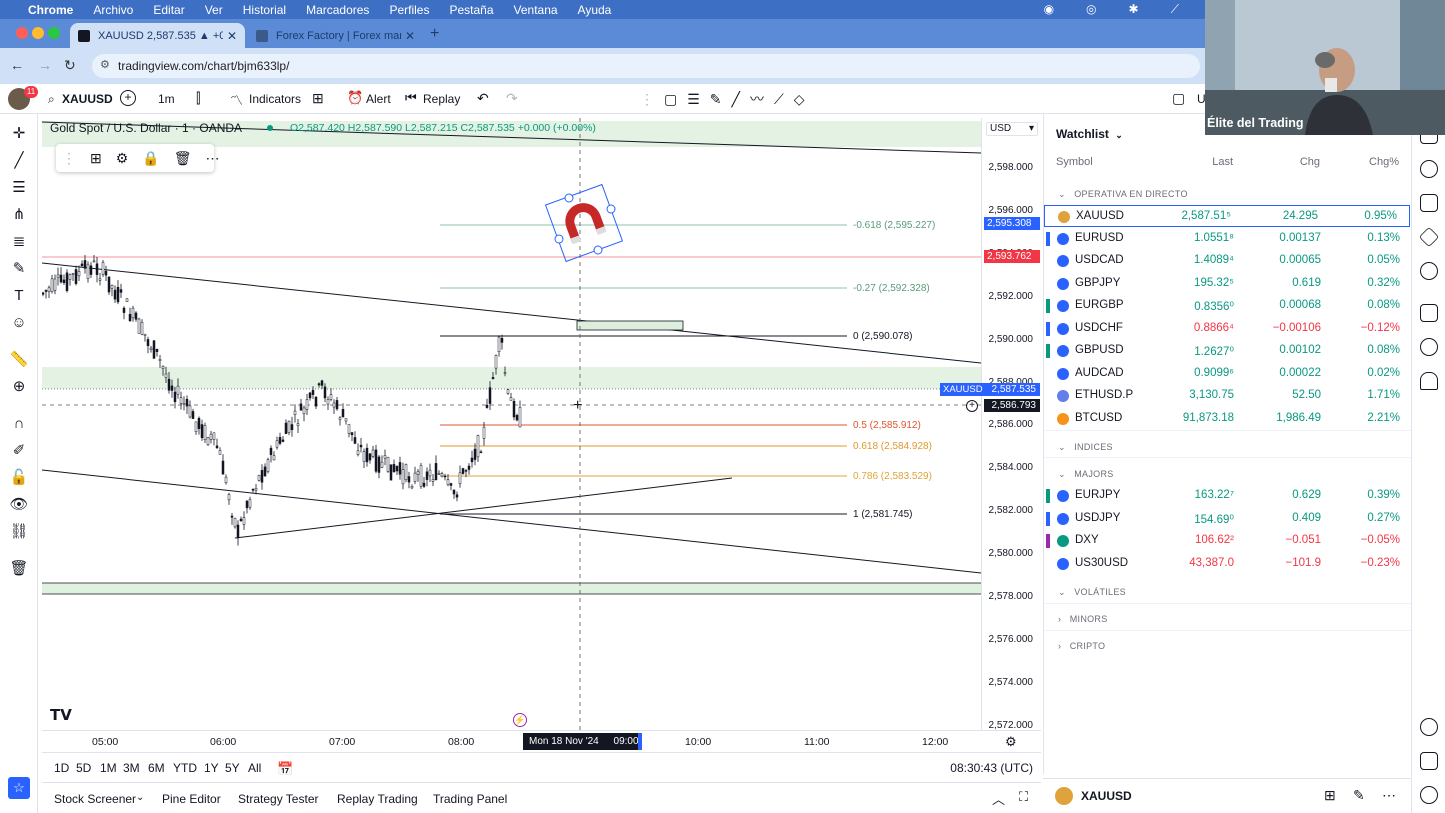 The height and width of the screenshot is (813, 1445). What do you see at coordinates (1175, 9) in the screenshot?
I see `wifi-icon: ⟋` at bounding box center [1175, 9].